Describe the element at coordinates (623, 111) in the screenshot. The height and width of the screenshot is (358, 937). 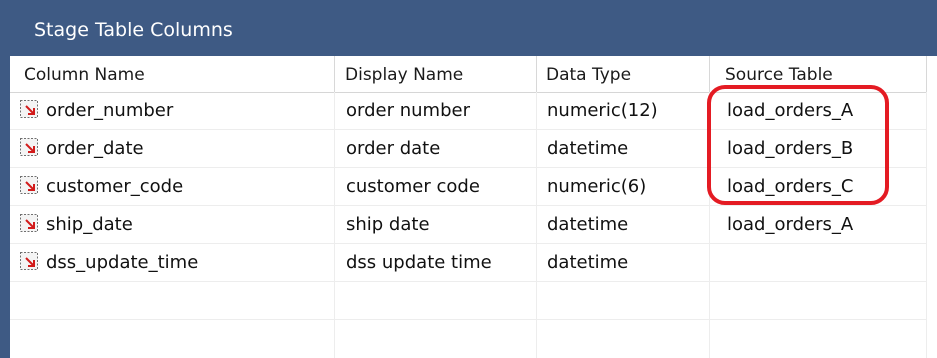
I see `cell-data-type: numeric(12)` at that location.